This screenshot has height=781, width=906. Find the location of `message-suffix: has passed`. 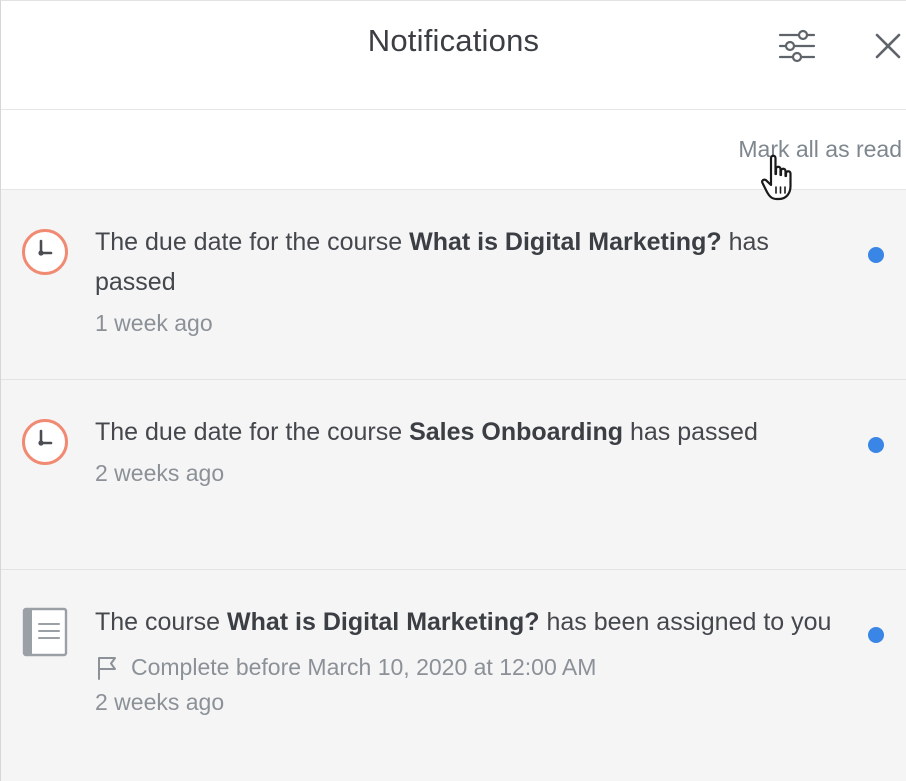

message-suffix: has passed is located at coordinates (690, 432).